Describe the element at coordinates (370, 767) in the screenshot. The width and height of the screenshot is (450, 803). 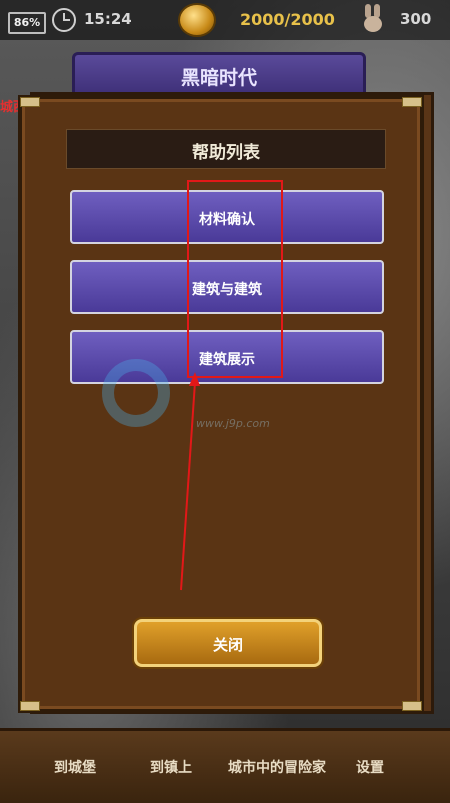
I see `nav-settings: 设置` at that location.